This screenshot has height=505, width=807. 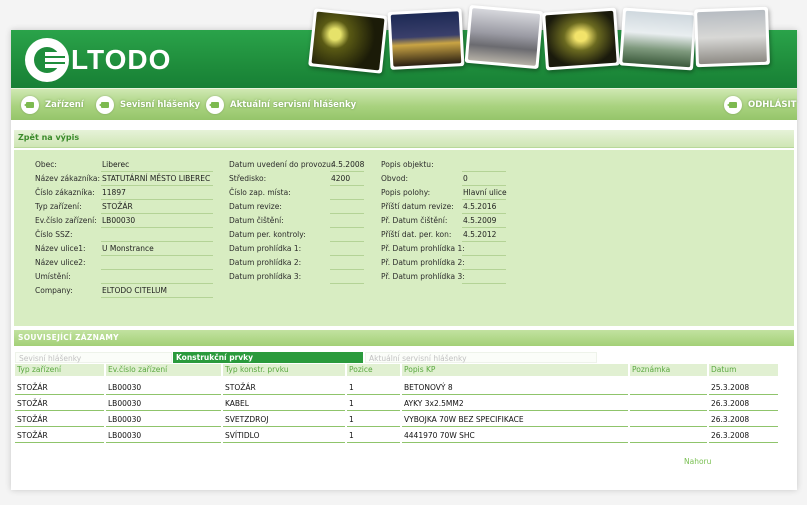 What do you see at coordinates (48, 137) in the screenshot?
I see `back-to-list-link: Zpět na výpis` at bounding box center [48, 137].